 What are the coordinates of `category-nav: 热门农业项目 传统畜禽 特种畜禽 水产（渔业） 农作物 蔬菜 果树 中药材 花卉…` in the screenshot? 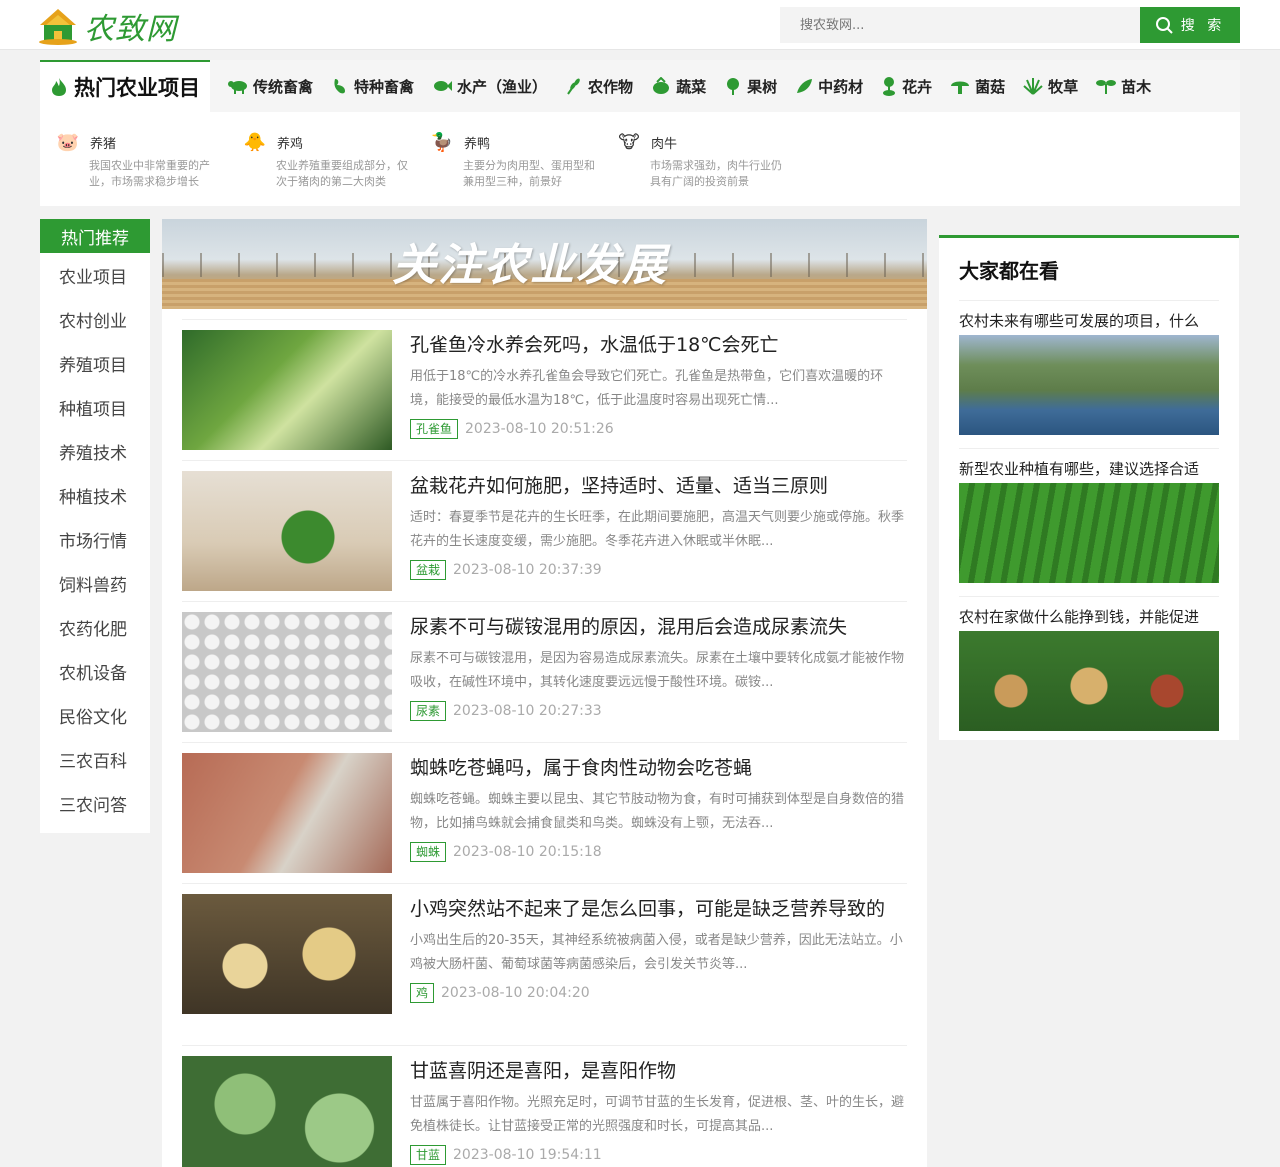 It's located at (640, 86).